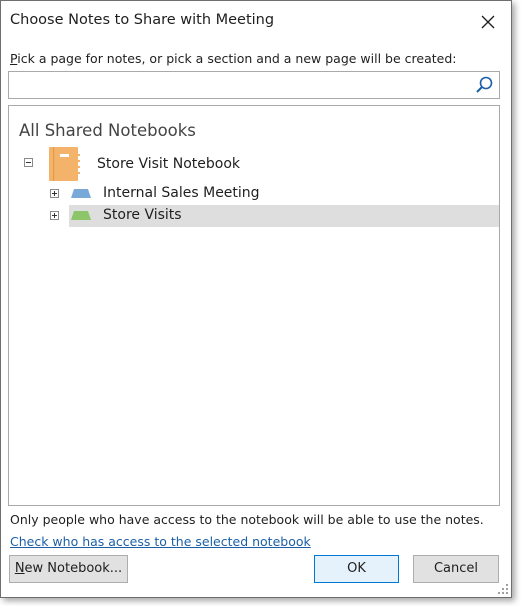 This screenshot has width=521, height=606. I want to click on tree-node-section-internal-sales-meeting: Internal Sales Meeting, so click(284, 194).